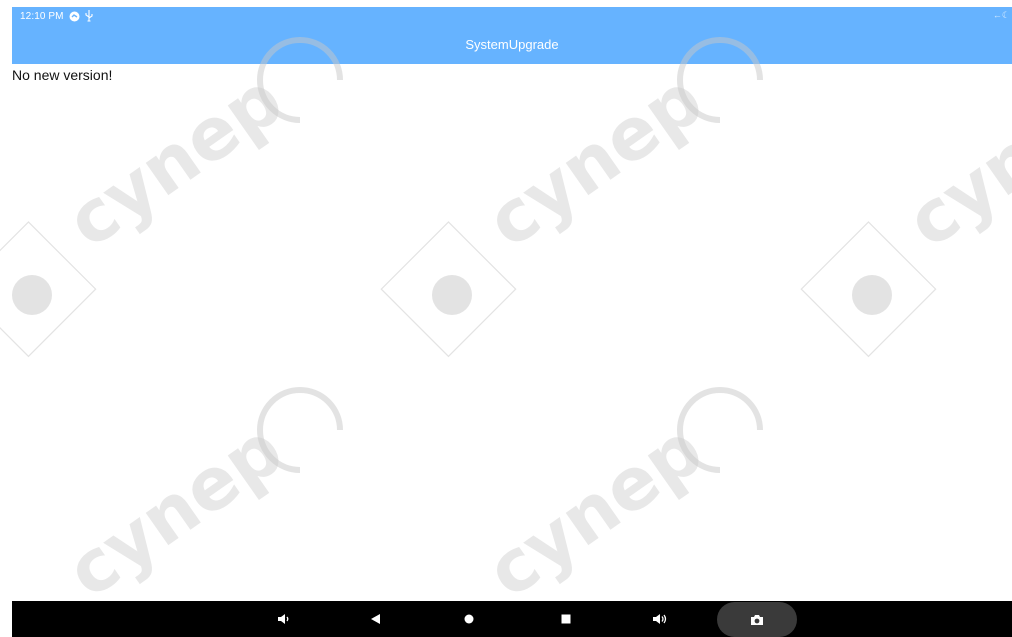  I want to click on home-circle-icon, so click(469, 619).